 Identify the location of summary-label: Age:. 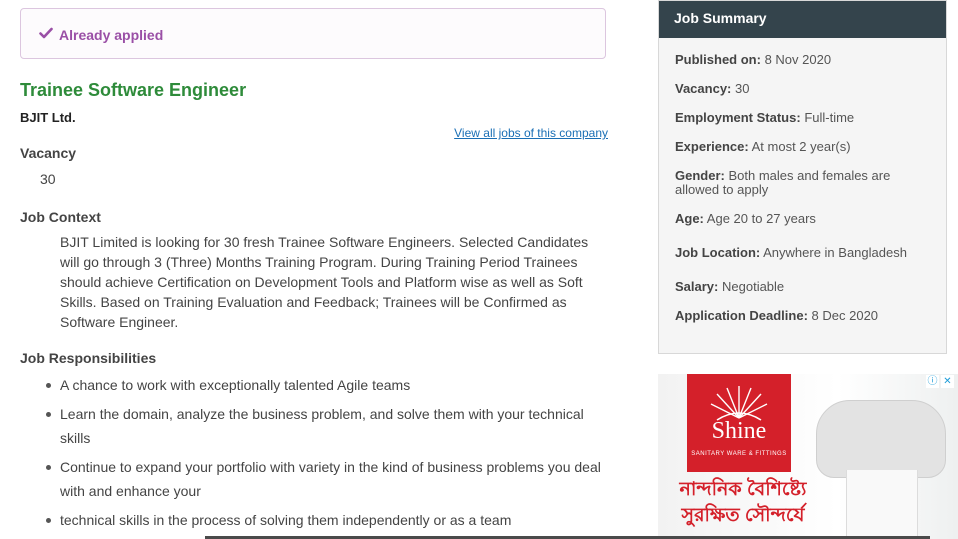
(689, 218).